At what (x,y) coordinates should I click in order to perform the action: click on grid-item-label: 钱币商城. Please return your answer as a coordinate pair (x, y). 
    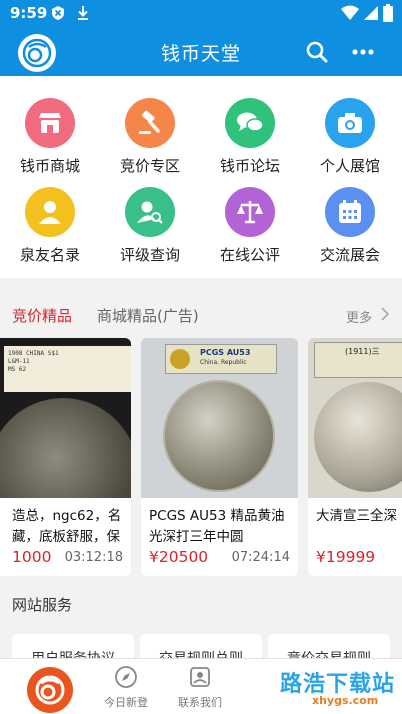
    Looking at the image, I should click on (49, 166).